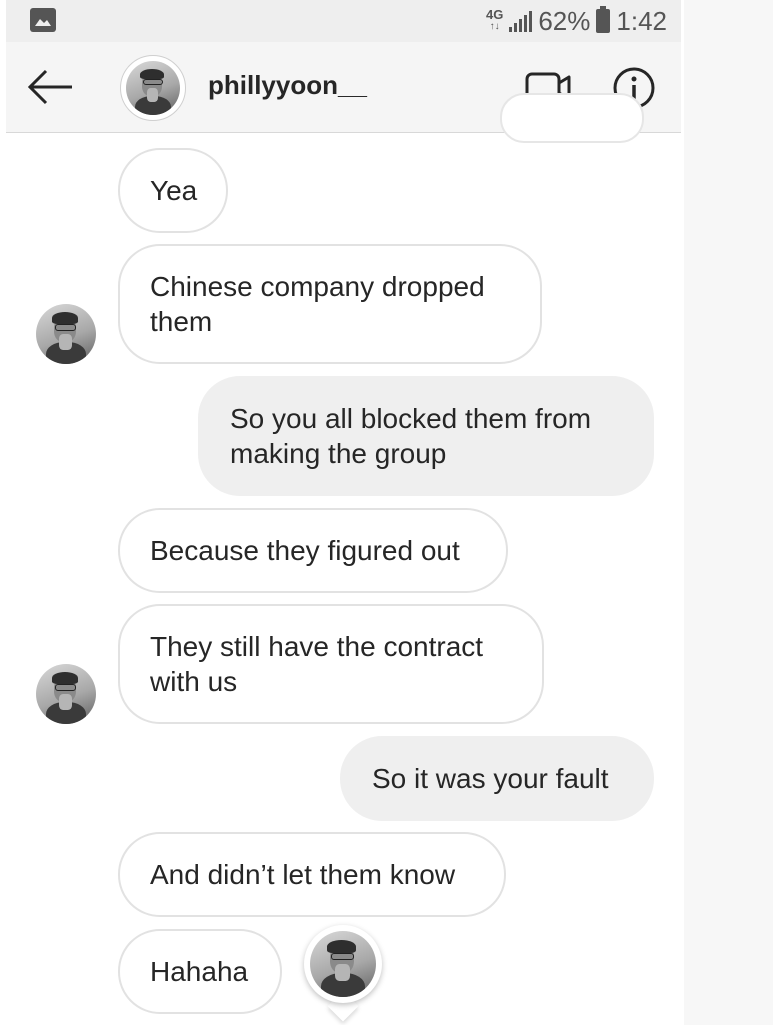  I want to click on back-button, so click(51, 87).